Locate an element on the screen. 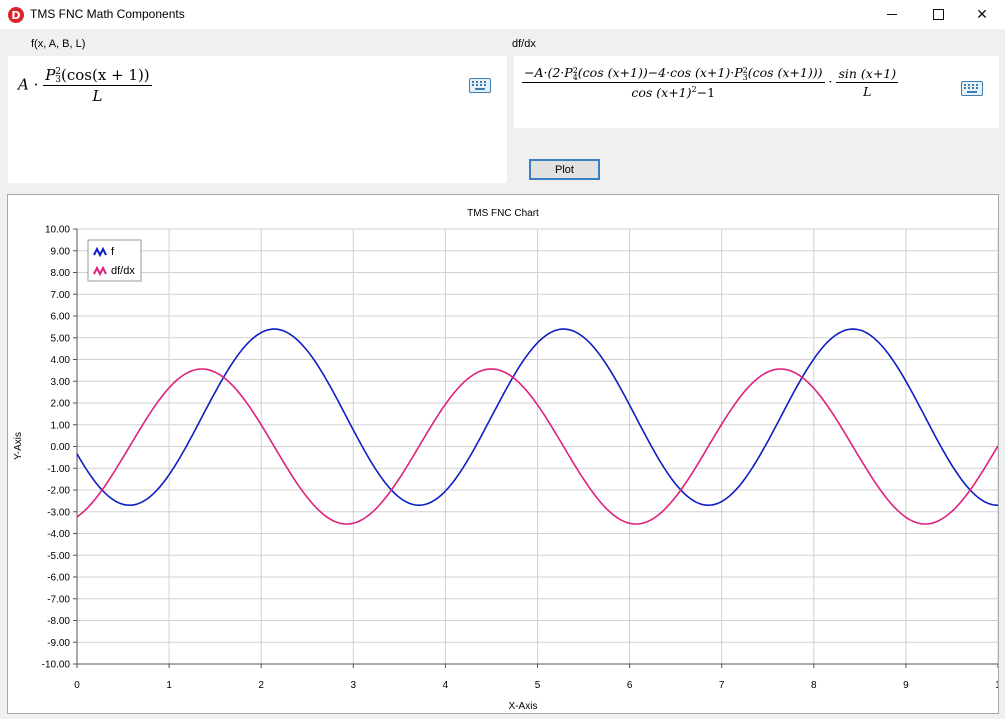 The height and width of the screenshot is (719, 1005). y-tick-label: 1.00 is located at coordinates (61, 425).